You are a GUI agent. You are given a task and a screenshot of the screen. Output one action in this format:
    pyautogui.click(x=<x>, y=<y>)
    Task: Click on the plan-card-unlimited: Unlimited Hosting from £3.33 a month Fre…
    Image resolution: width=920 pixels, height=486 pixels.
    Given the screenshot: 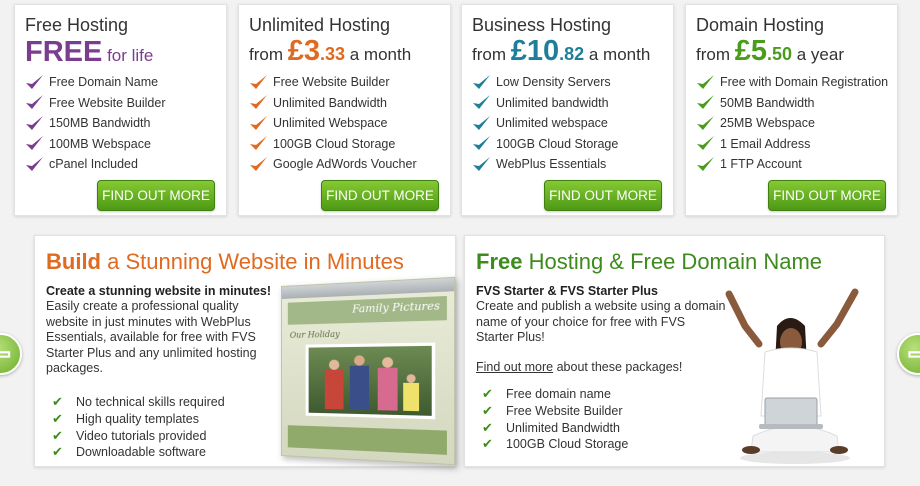 What is the action you would take?
    pyautogui.click(x=344, y=110)
    